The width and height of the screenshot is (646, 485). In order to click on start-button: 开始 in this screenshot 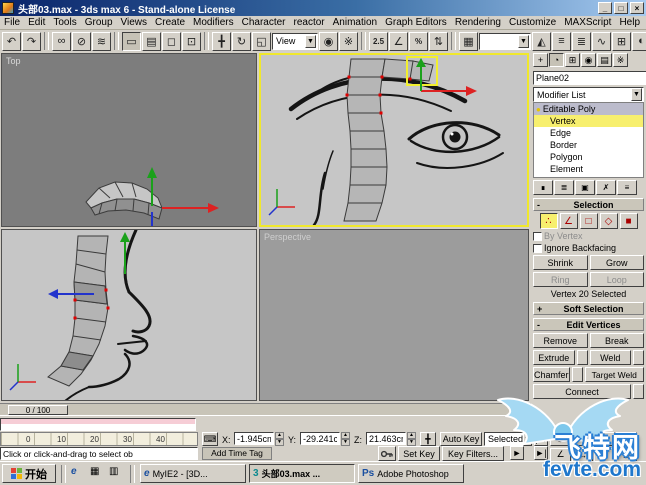, I will do `click(29, 473)`.